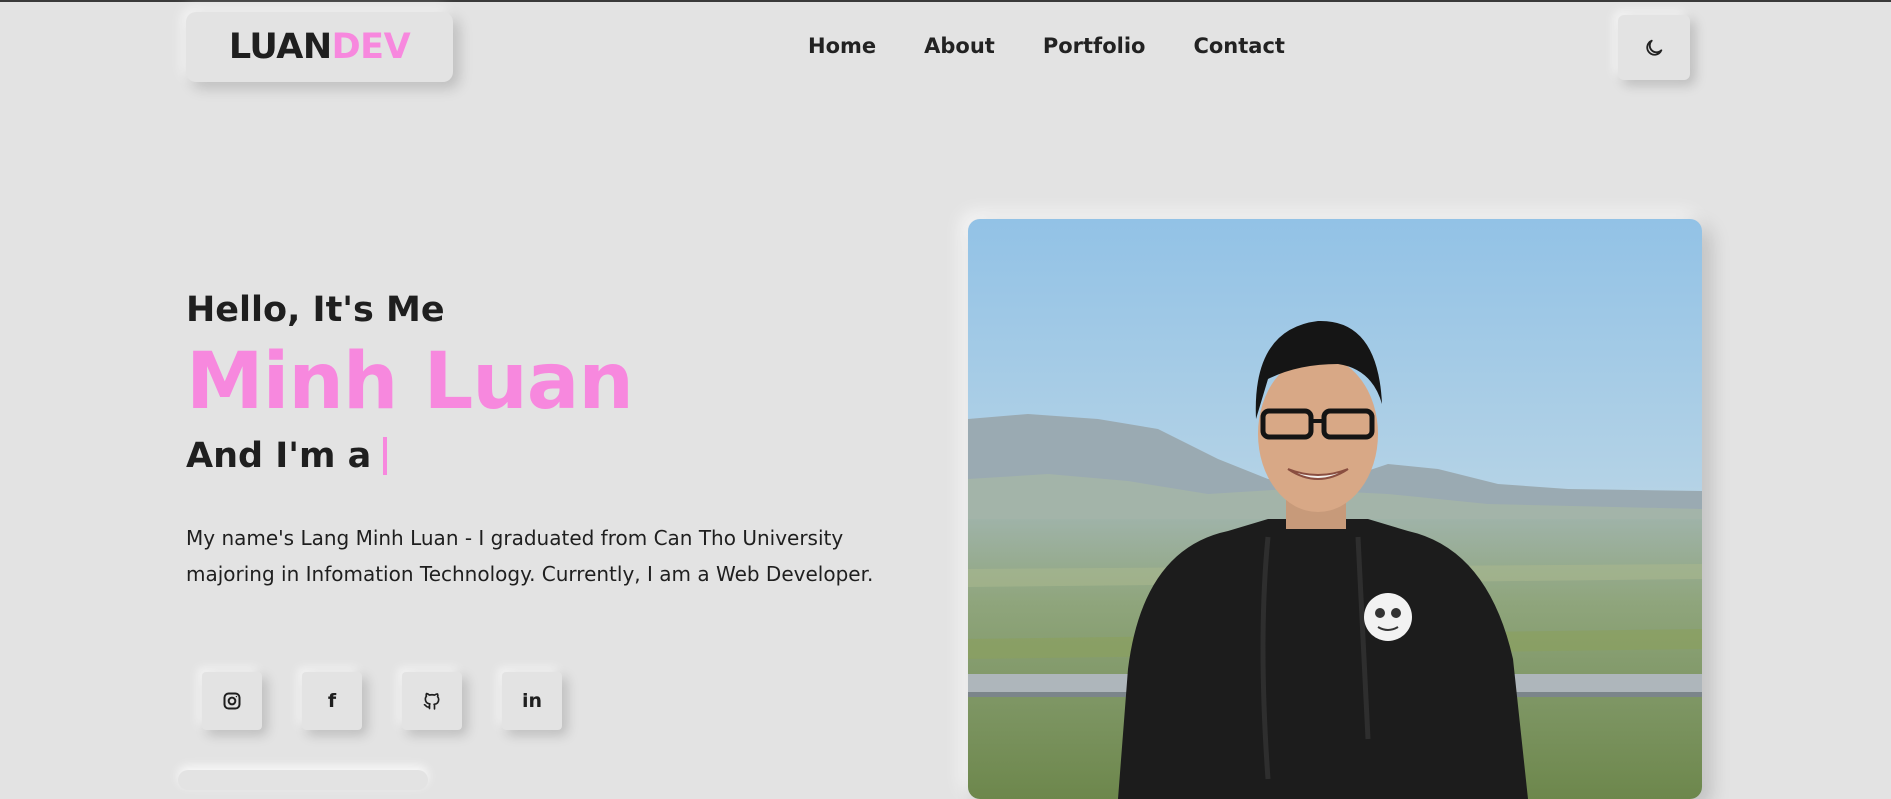 This screenshot has height=799, width=1891. Describe the element at coordinates (410, 382) in the screenshot. I see `hero-name: Minh Luan` at that location.